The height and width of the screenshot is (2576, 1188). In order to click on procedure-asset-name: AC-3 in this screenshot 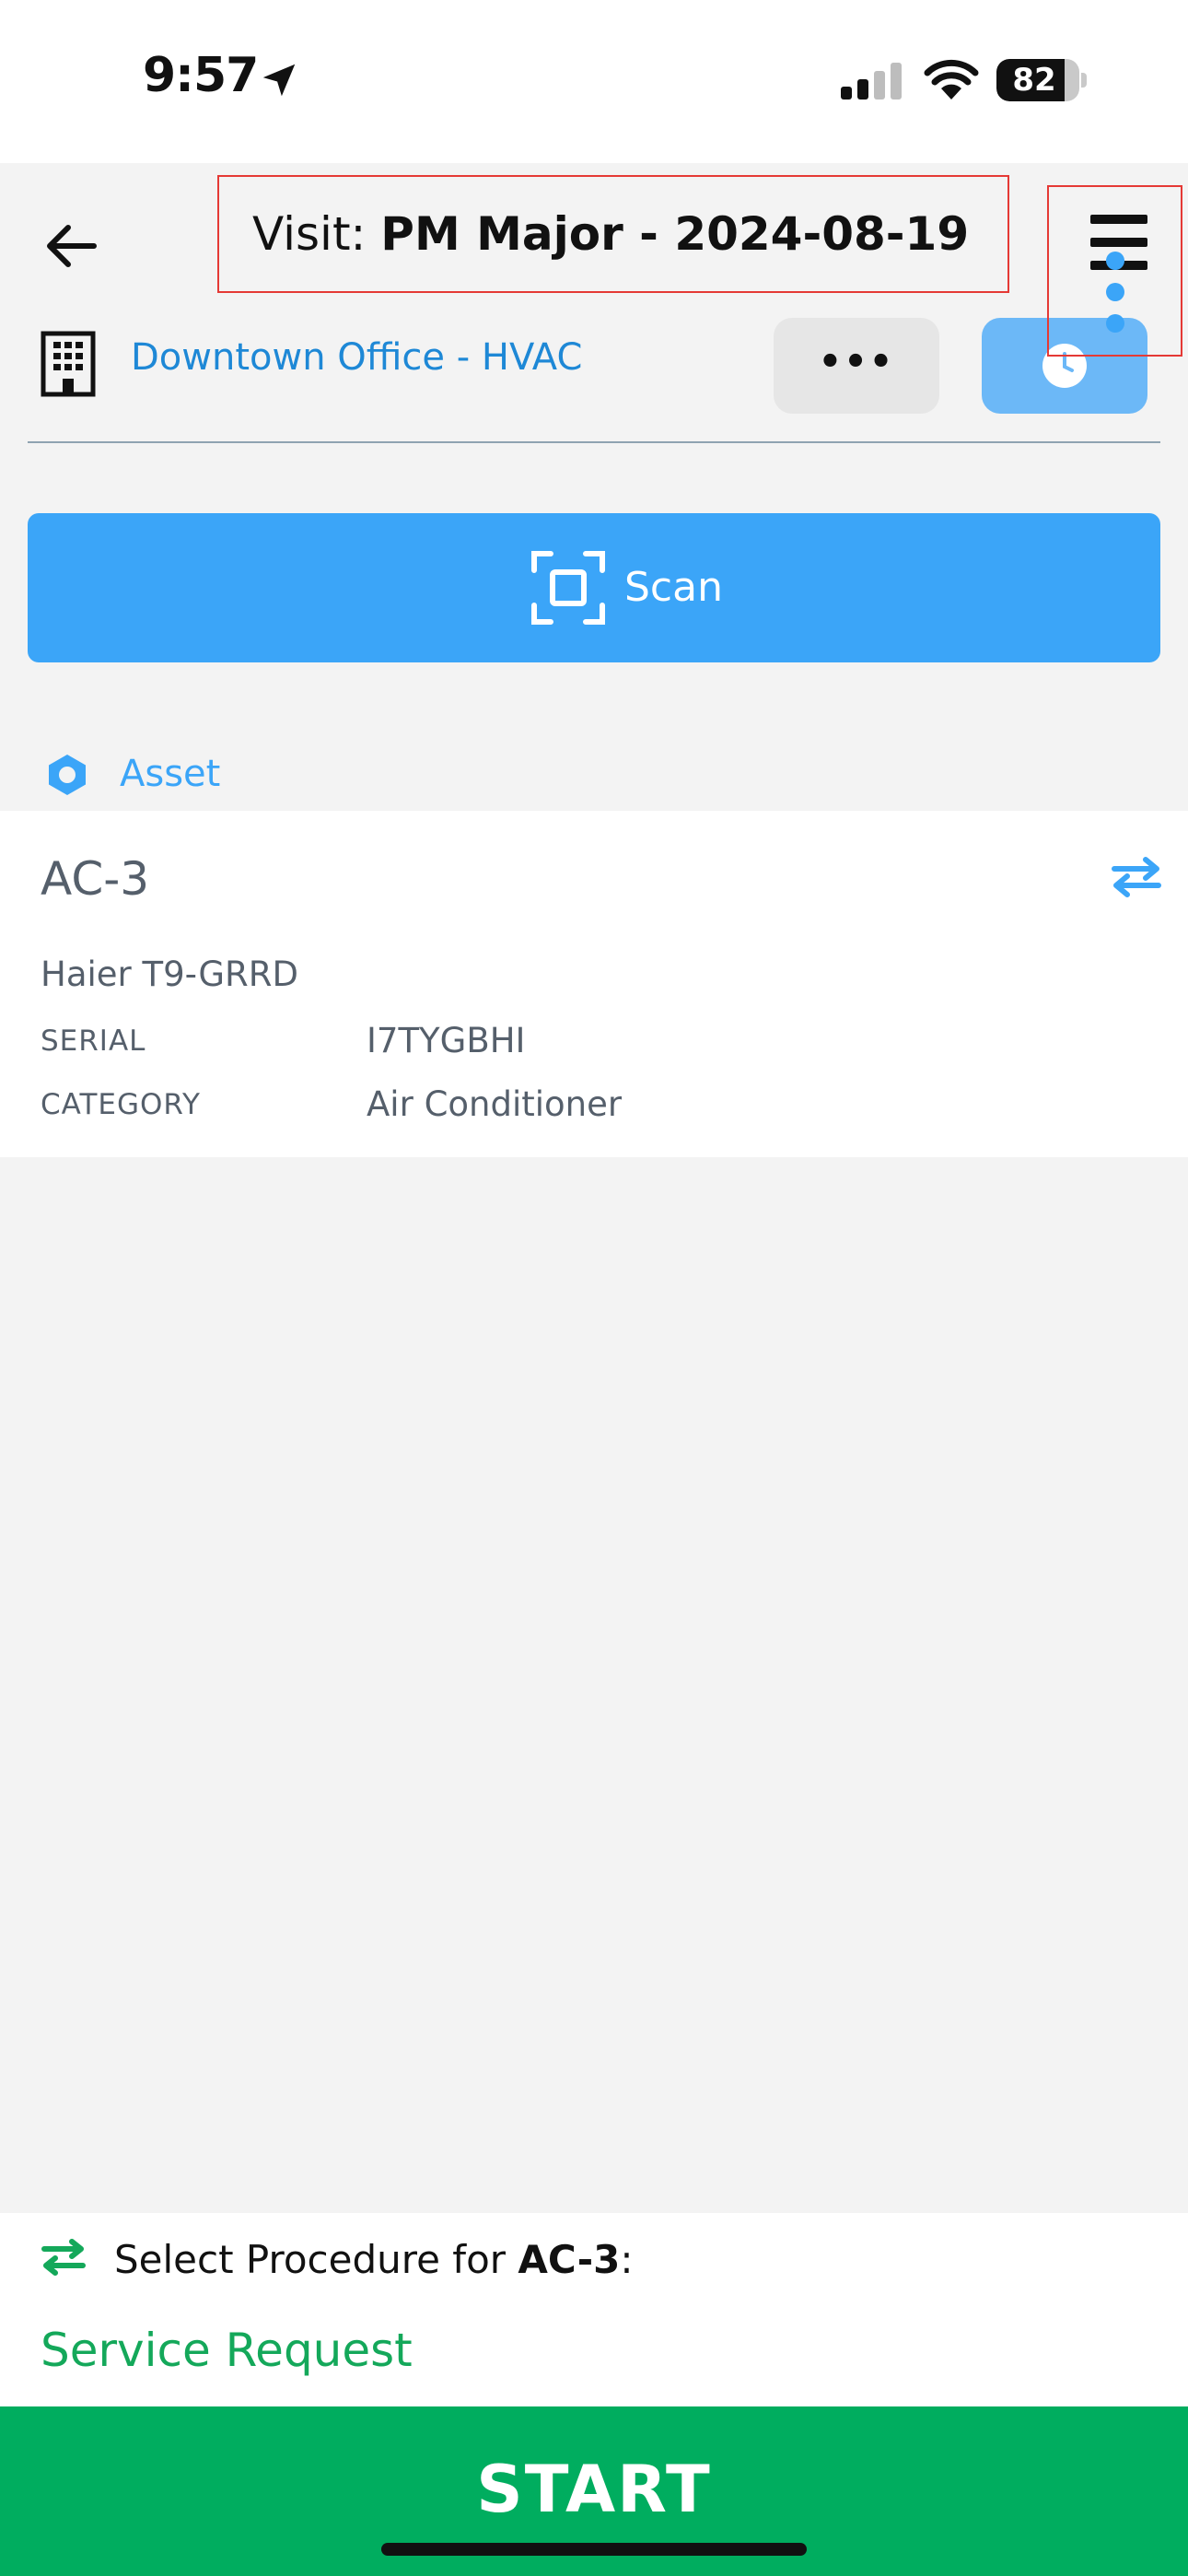, I will do `click(569, 2259)`.